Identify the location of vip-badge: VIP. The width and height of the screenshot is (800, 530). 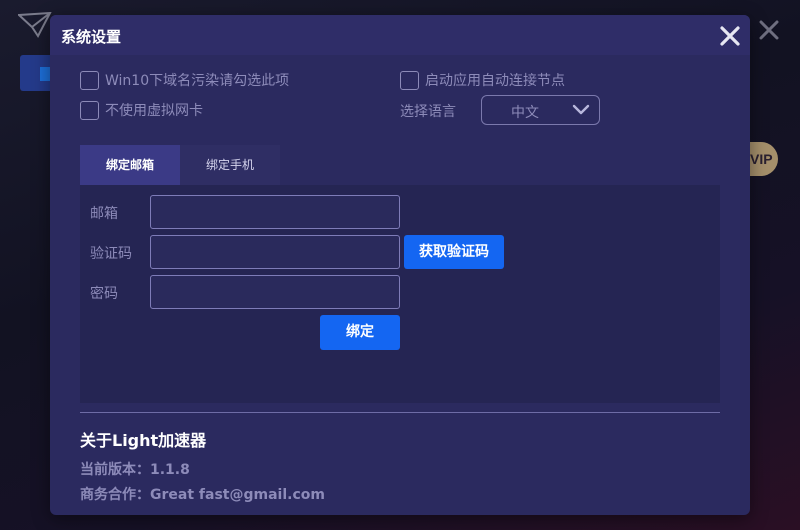
(763, 159).